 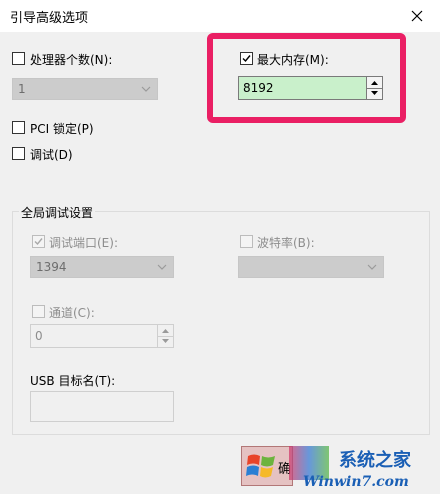 What do you see at coordinates (38, 311) in the screenshot?
I see `channel-checkbox` at bounding box center [38, 311].